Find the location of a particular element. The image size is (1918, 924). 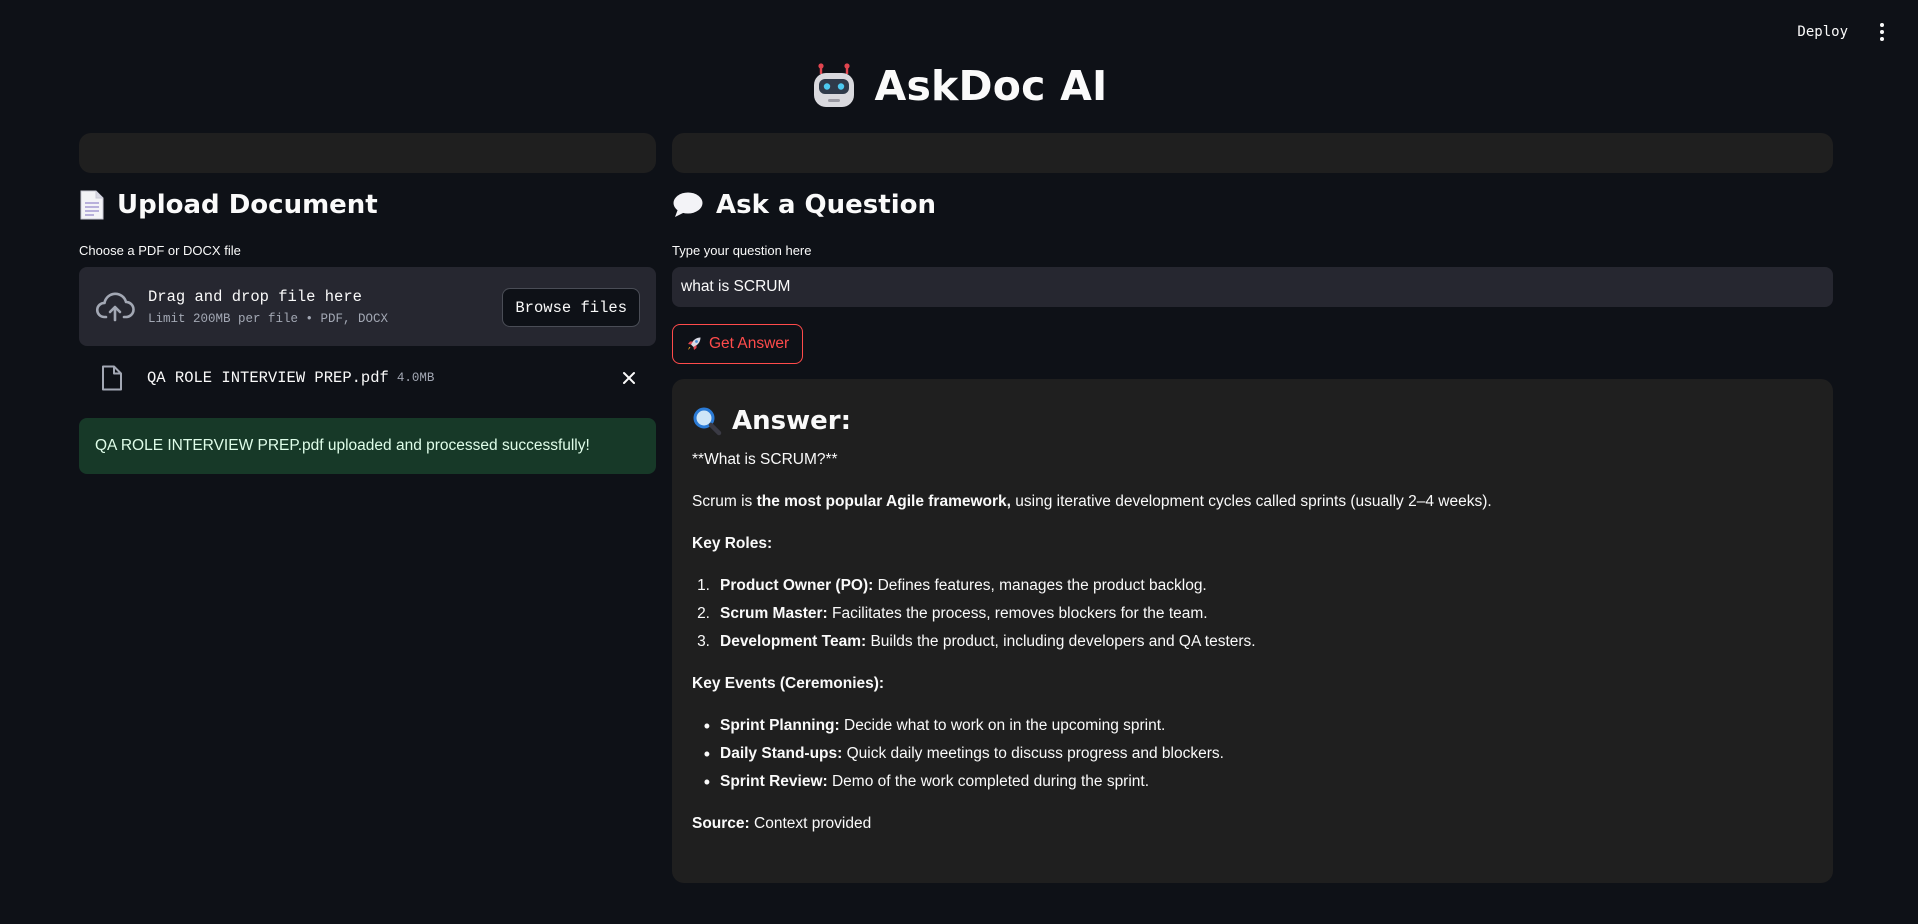

answer-source: Source: Context provided is located at coordinates (782, 823).